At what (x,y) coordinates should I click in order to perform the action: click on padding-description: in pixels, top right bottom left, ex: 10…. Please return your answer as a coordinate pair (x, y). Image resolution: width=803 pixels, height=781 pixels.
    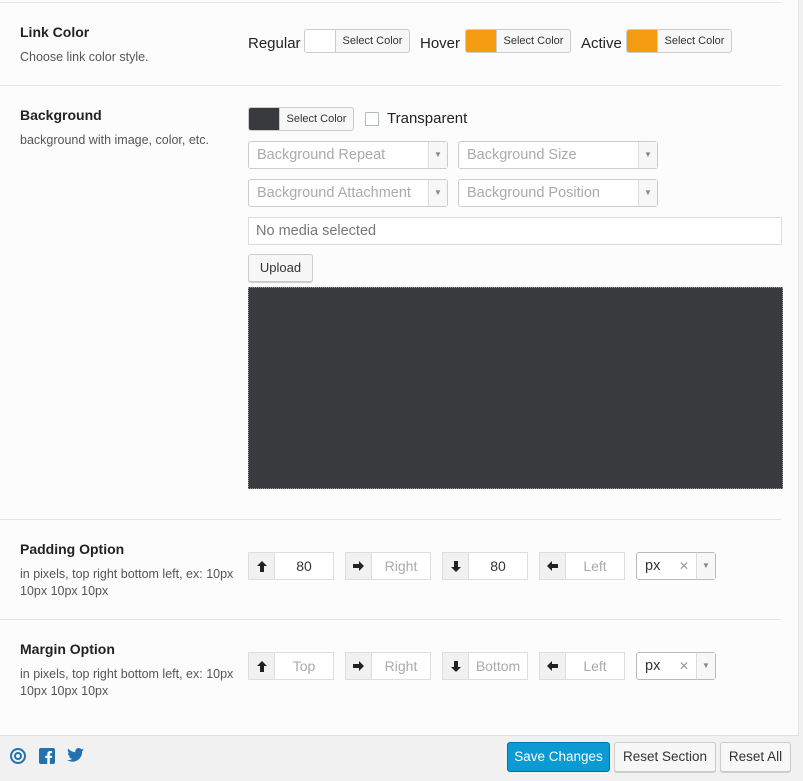
    Looking at the image, I should click on (127, 582).